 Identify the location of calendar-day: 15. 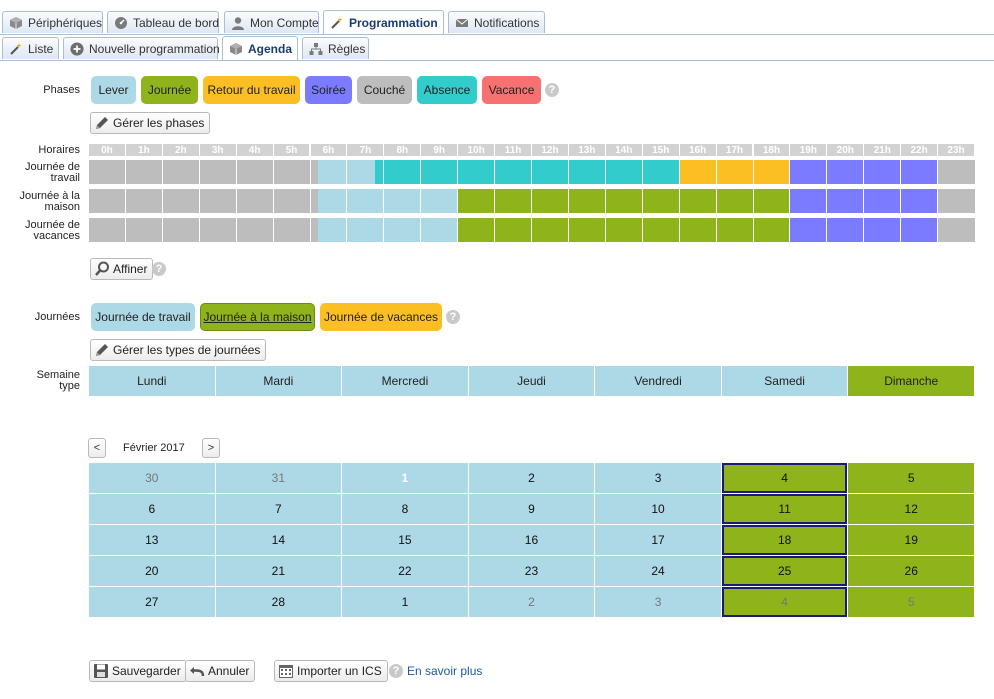
(405, 540).